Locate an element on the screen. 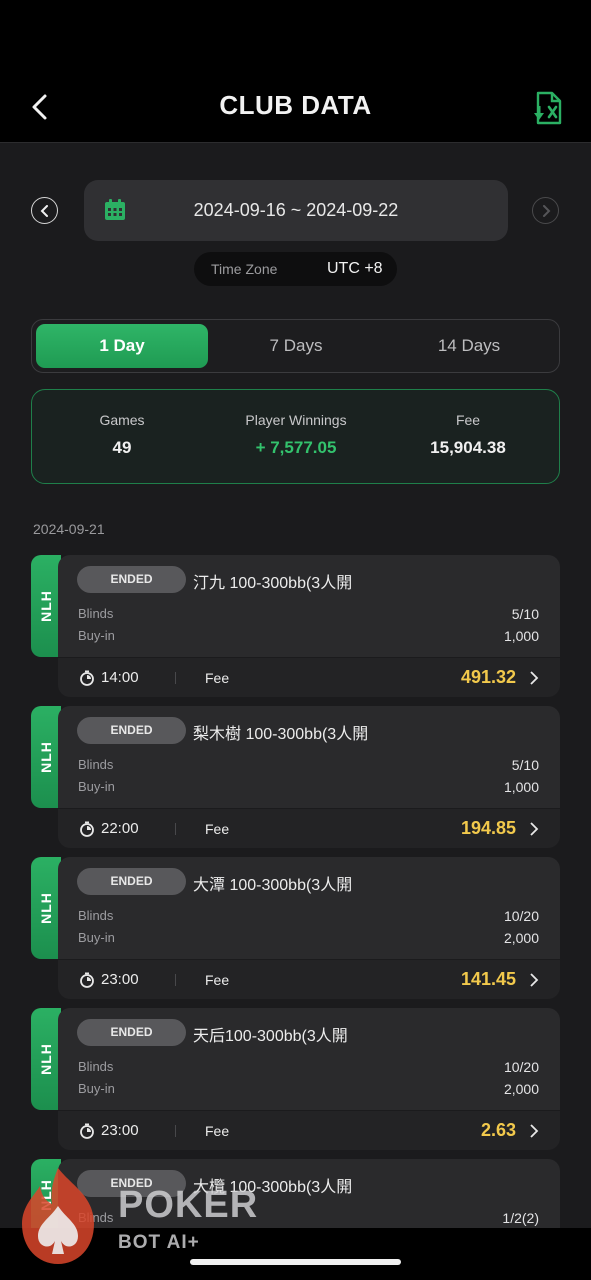 This screenshot has height=1280, width=591. game-name: 天后100-300bb(3人開 is located at coordinates (270, 1036).